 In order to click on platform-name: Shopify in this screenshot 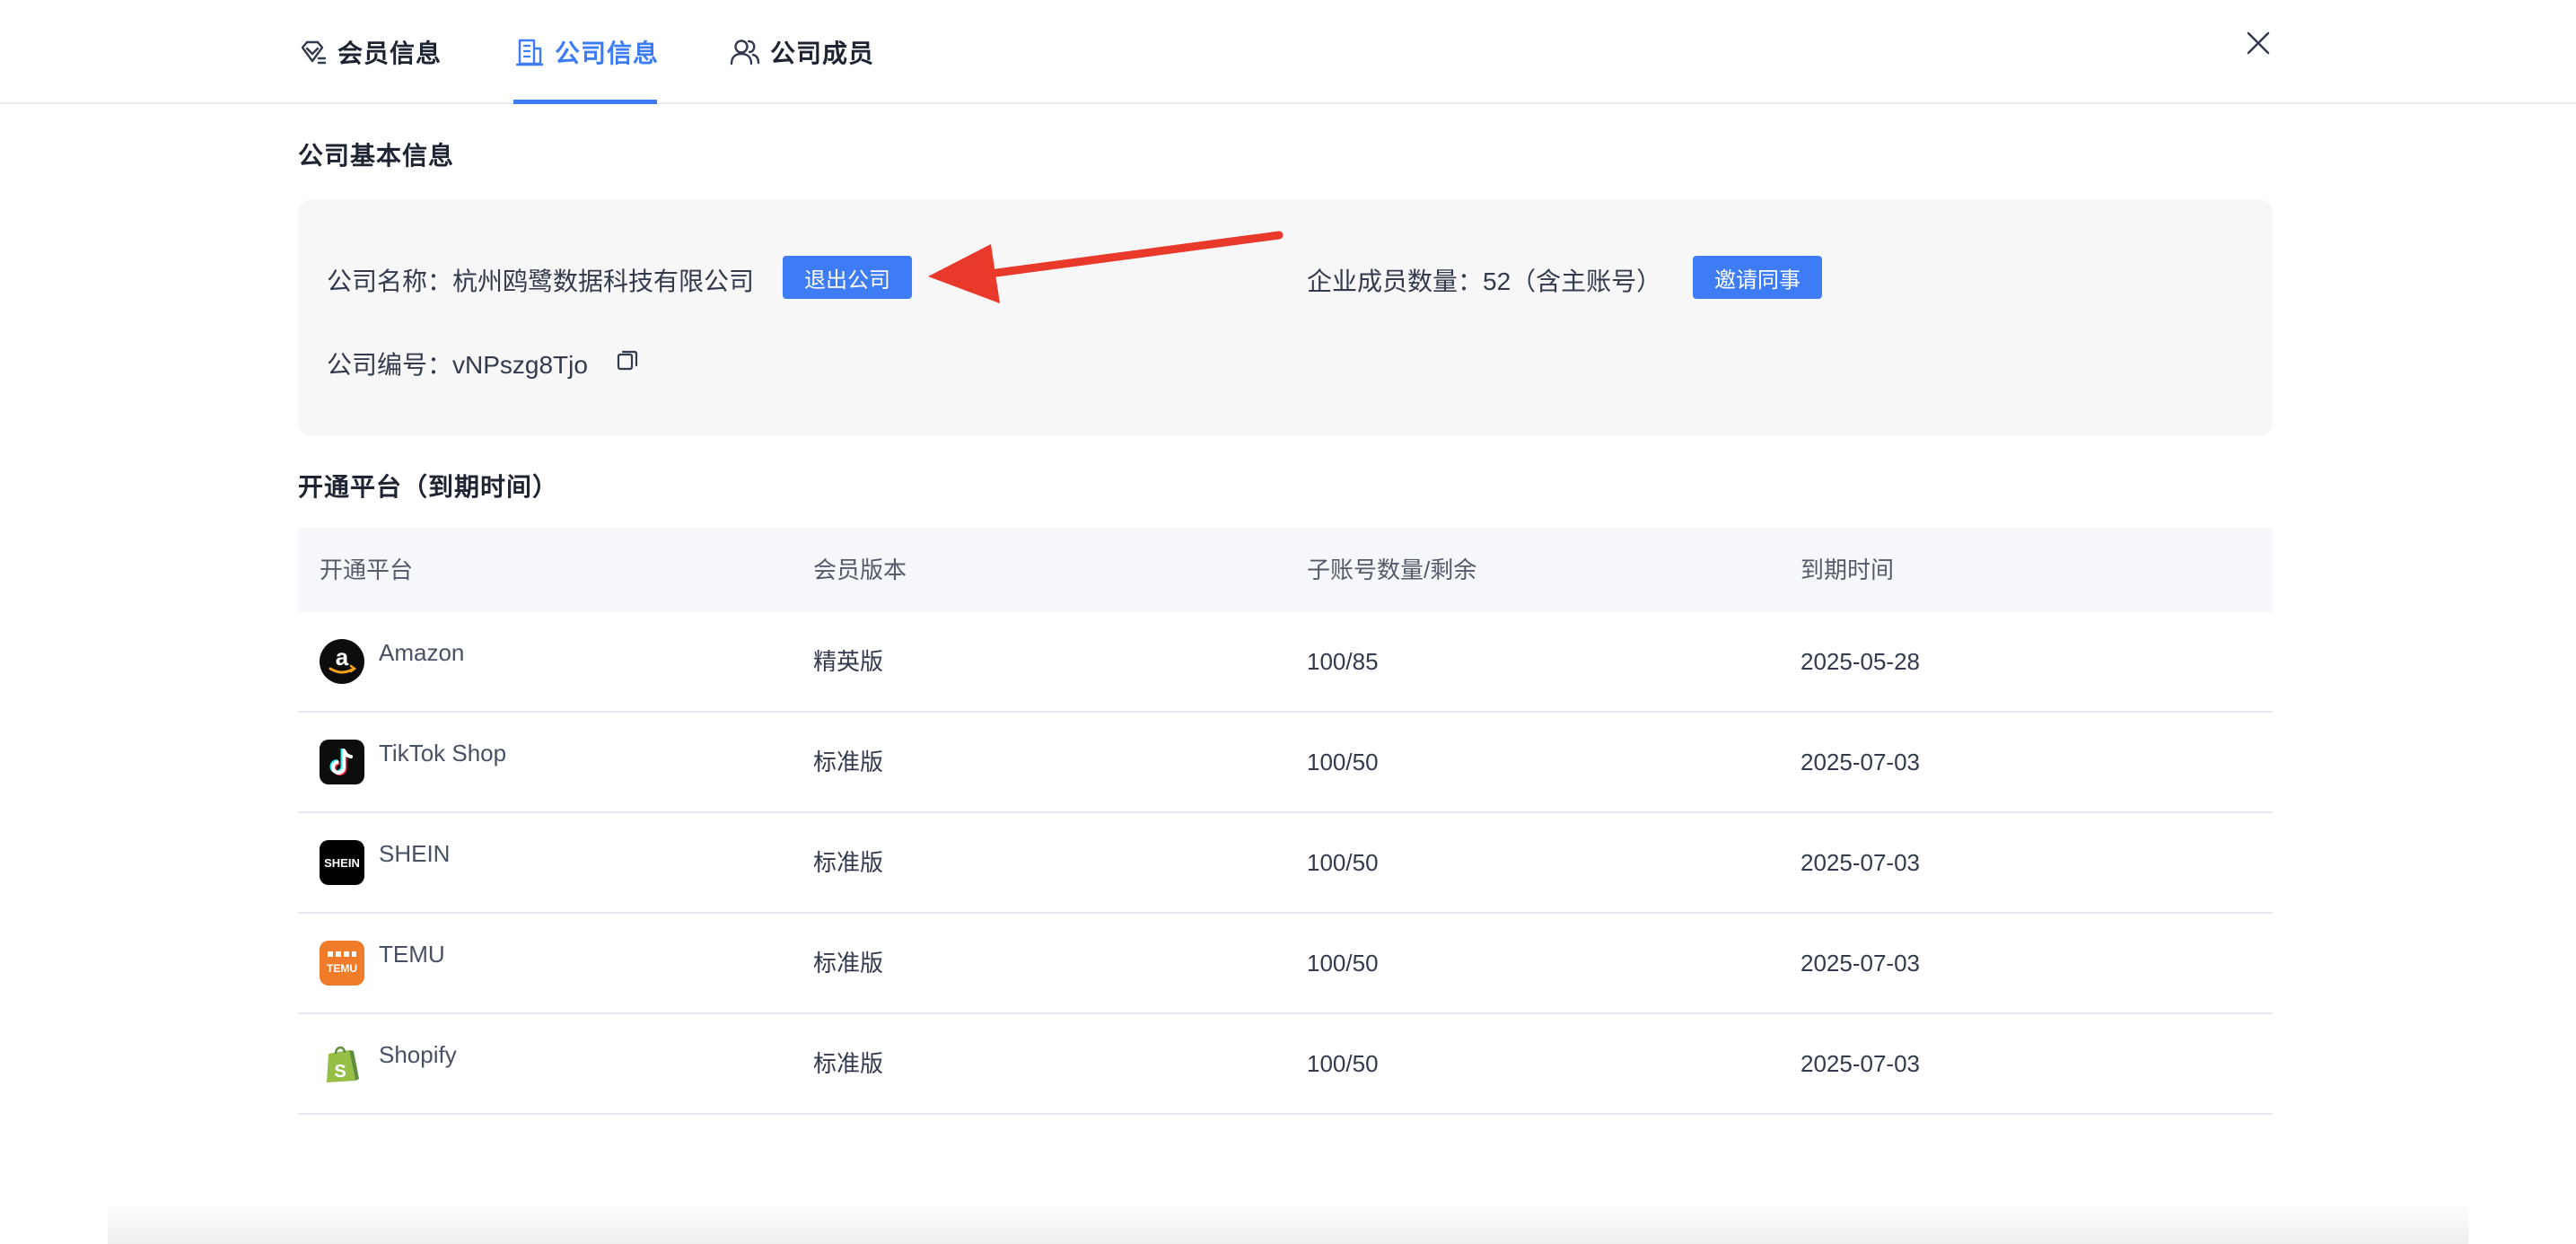, I will do `click(418, 1054)`.